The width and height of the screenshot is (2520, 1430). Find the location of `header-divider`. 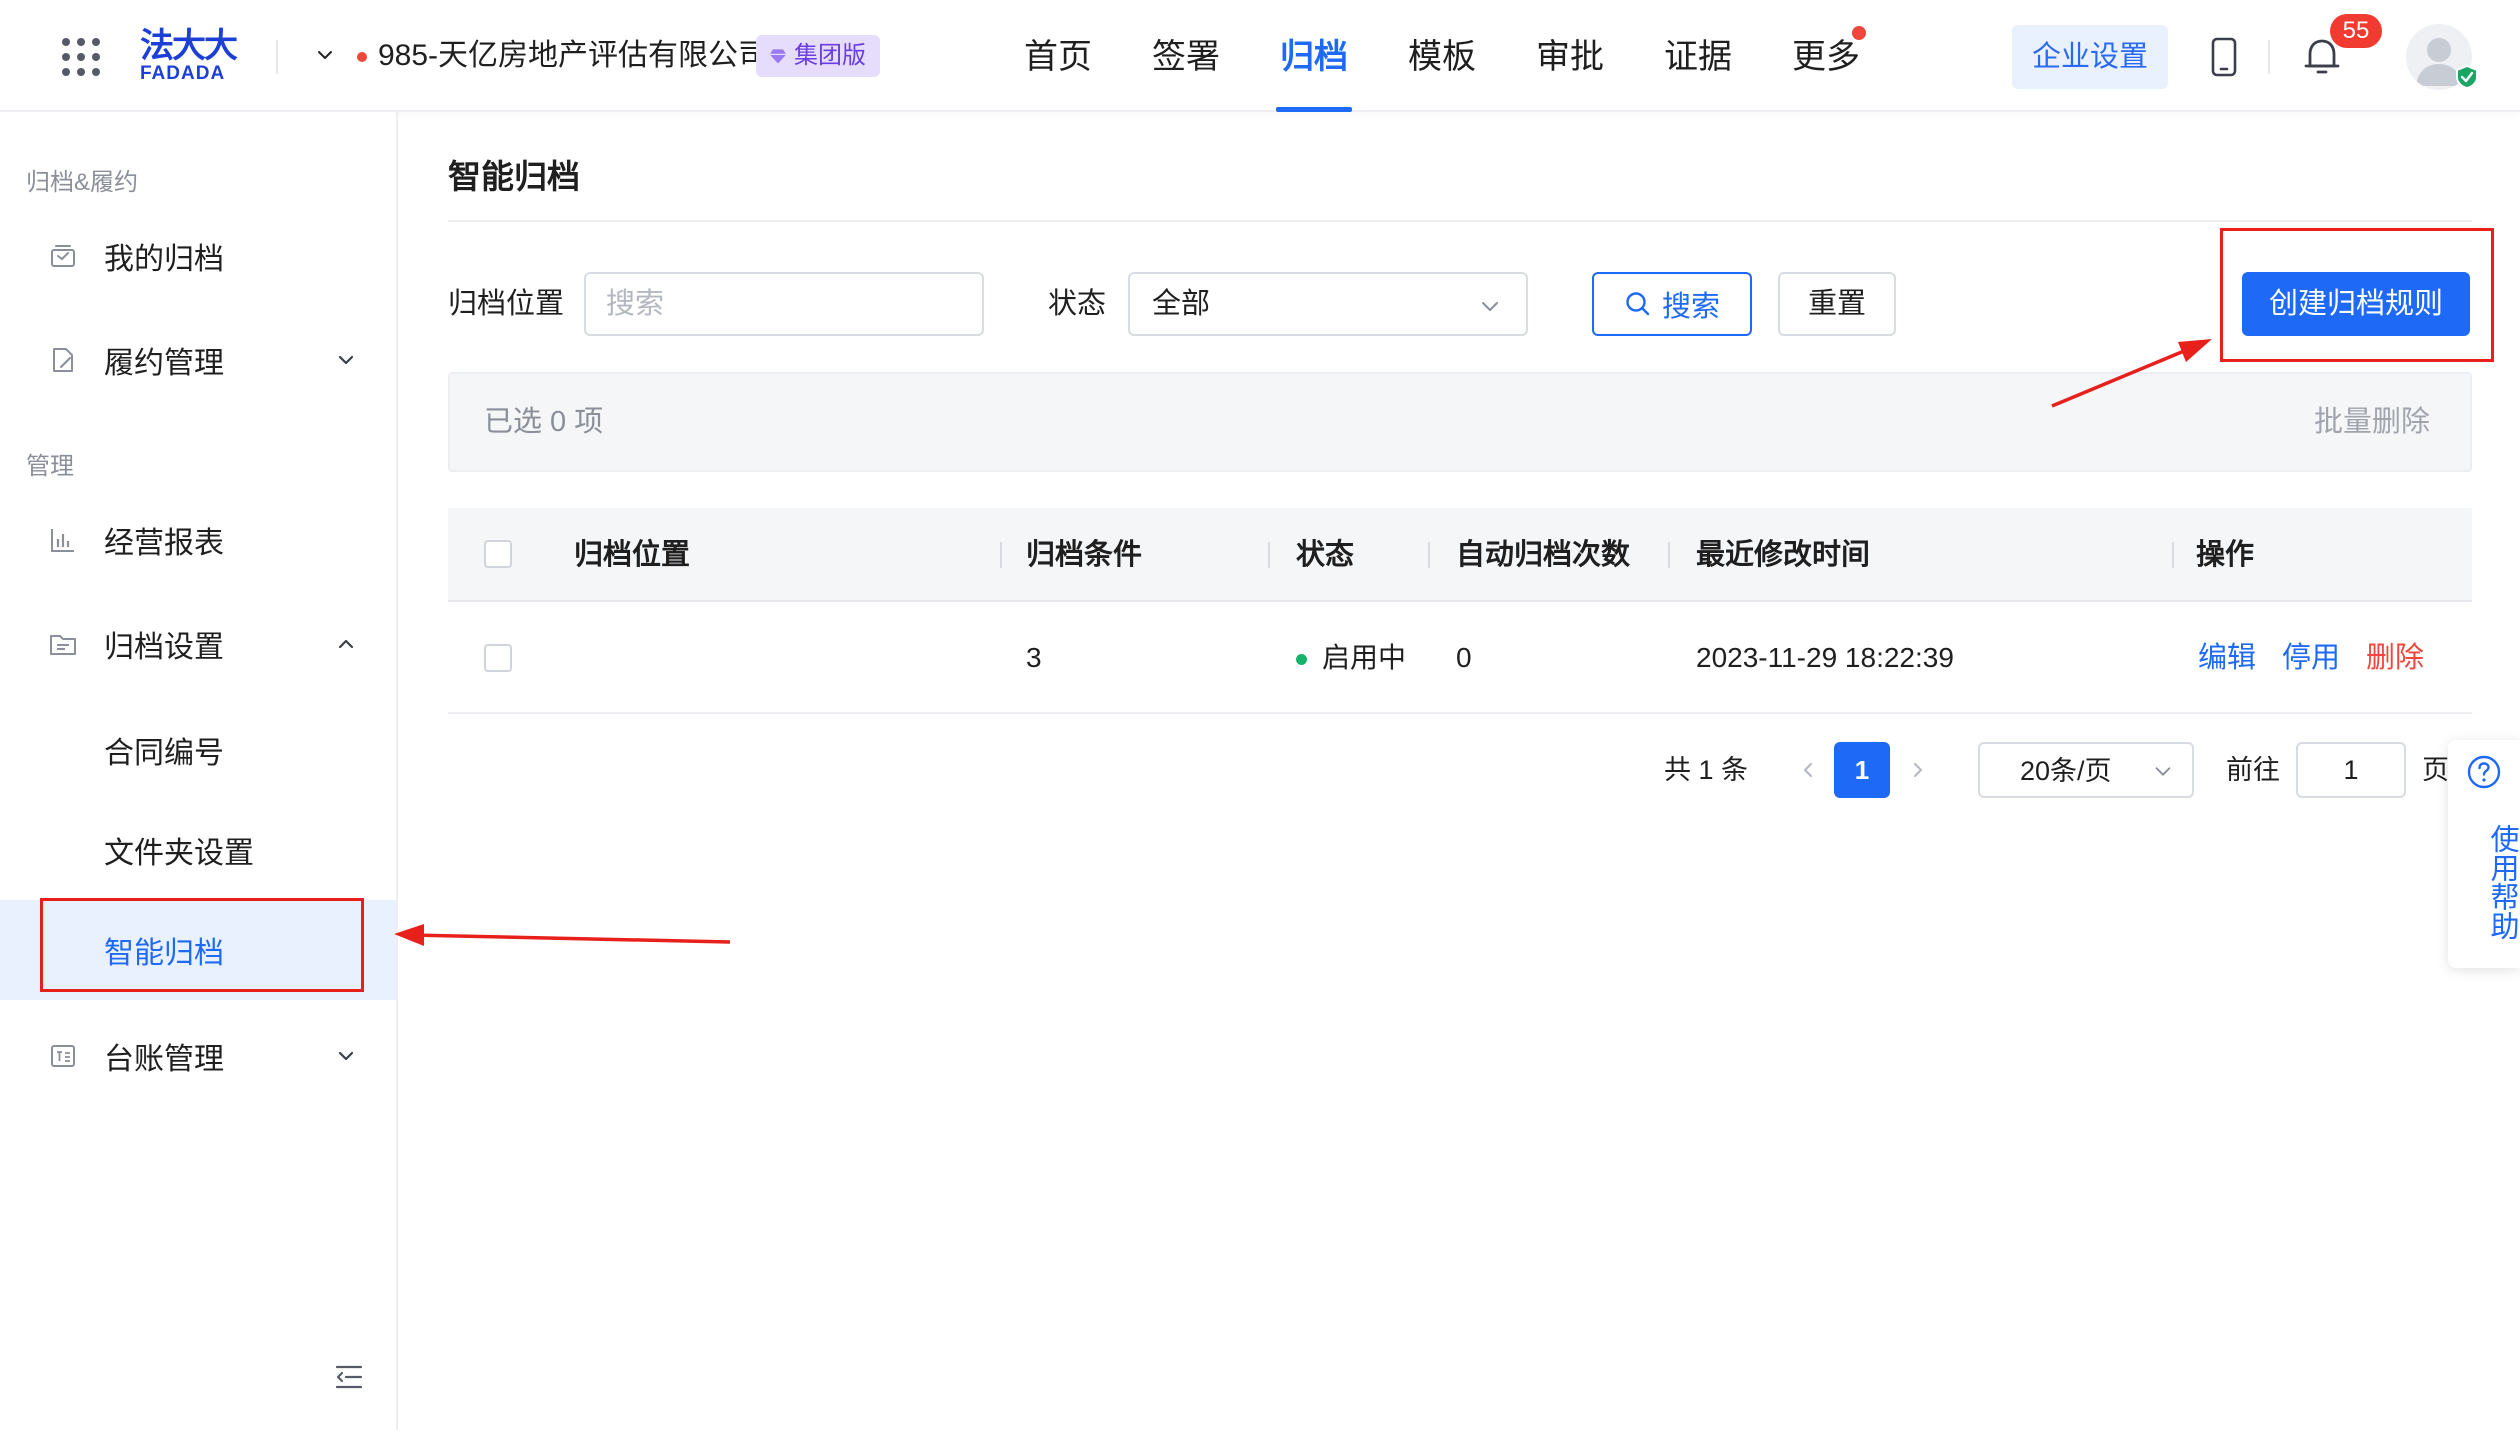

header-divider is located at coordinates (277, 57).